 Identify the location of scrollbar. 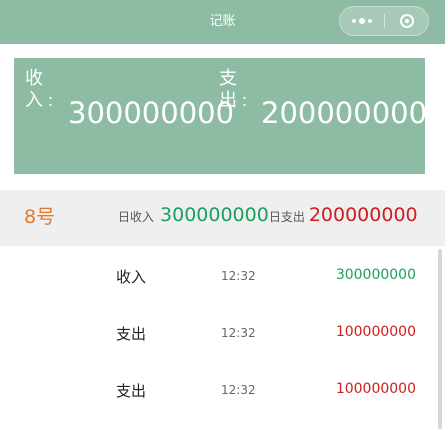
(440, 339).